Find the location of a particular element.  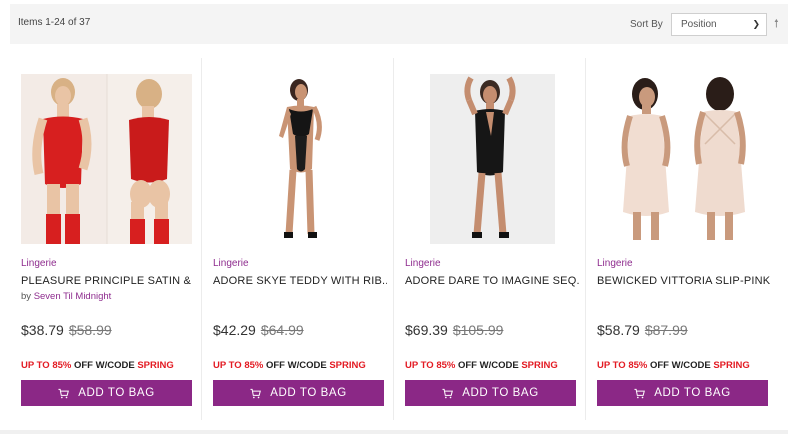

product-brand: by Seven Til Midnight is located at coordinates (66, 296).